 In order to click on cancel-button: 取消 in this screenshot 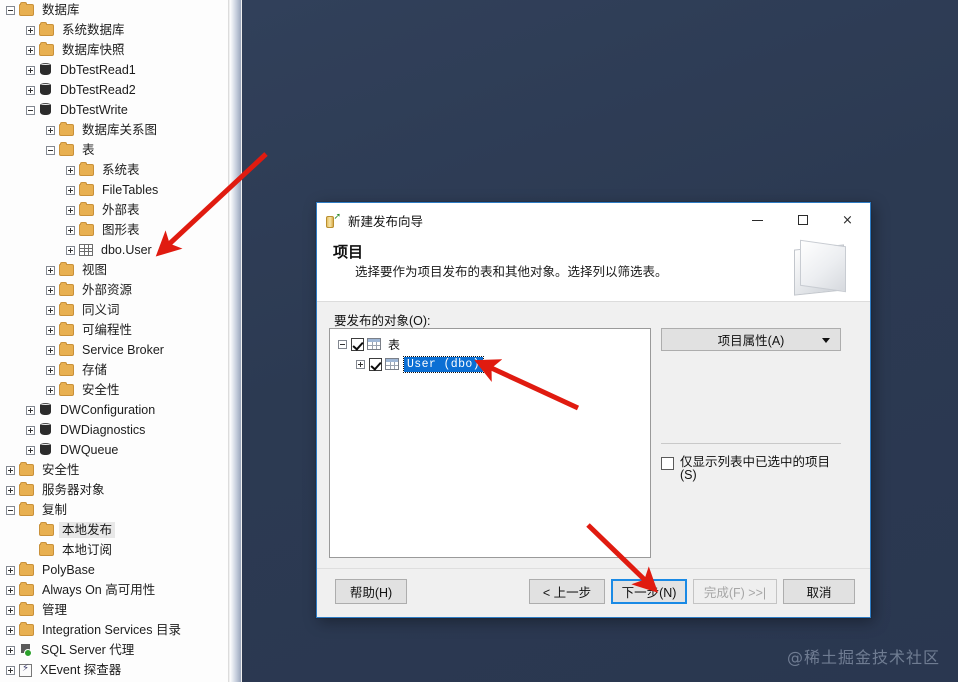, I will do `click(819, 591)`.